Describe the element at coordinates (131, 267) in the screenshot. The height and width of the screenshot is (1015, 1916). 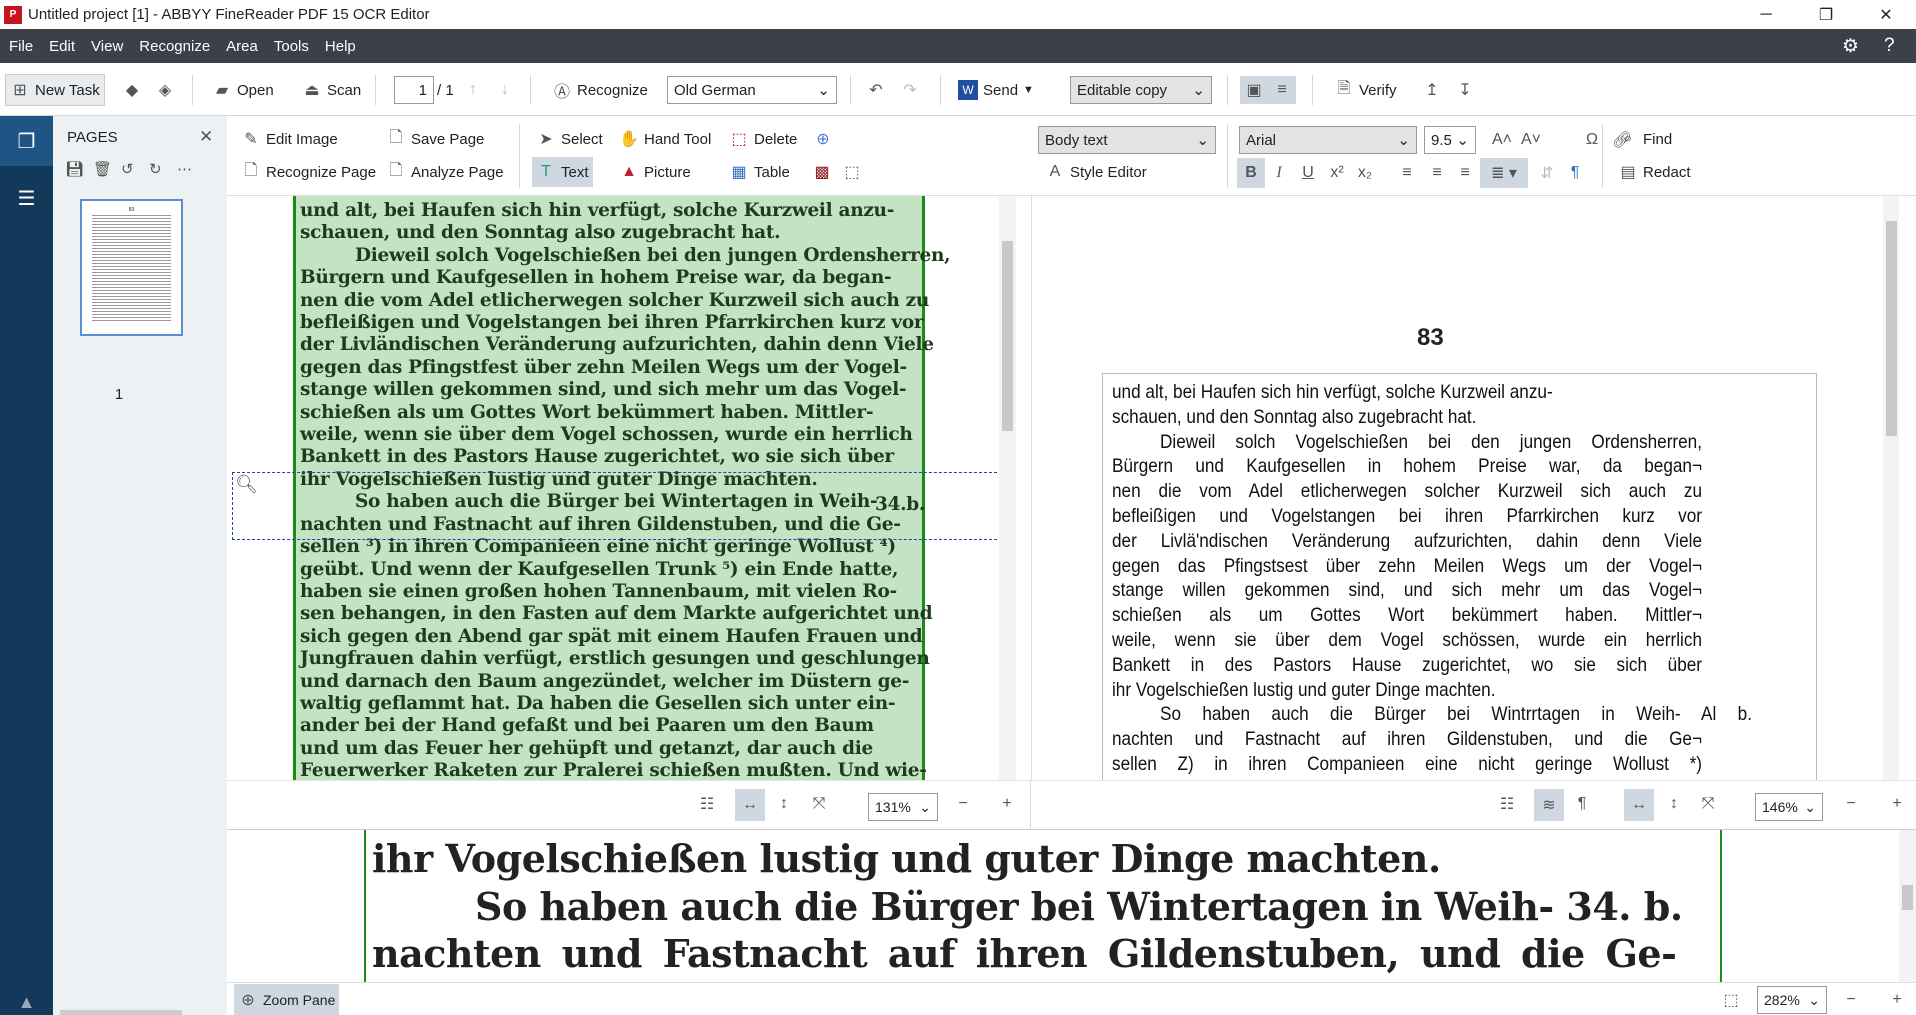
I see `page-thumbnail: 83` at that location.